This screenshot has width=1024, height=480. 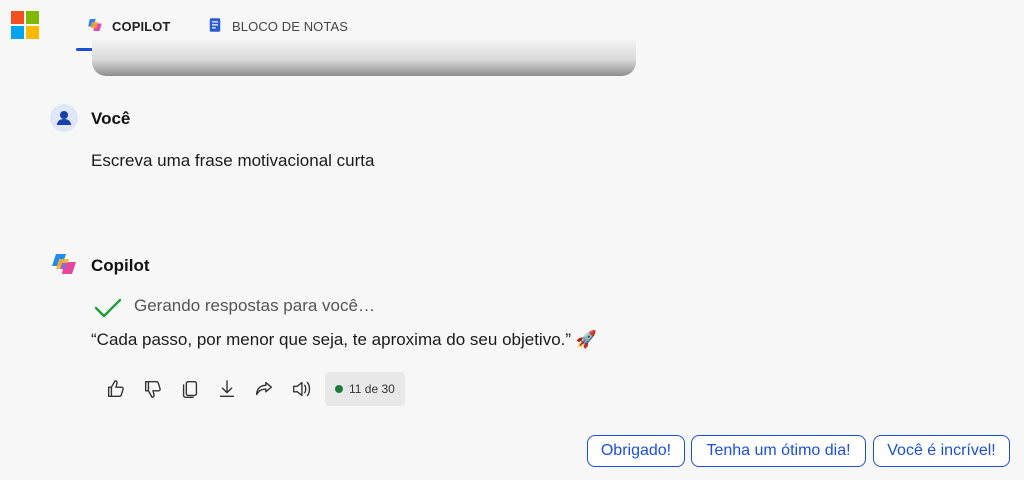 I want to click on check-icon, so click(x=108, y=308).